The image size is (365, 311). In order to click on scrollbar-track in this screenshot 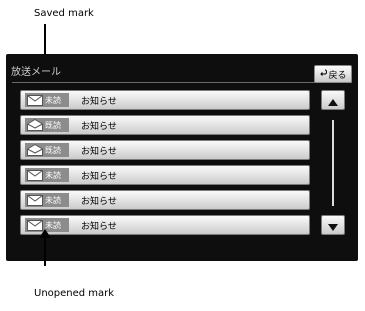, I will do `click(333, 163)`.